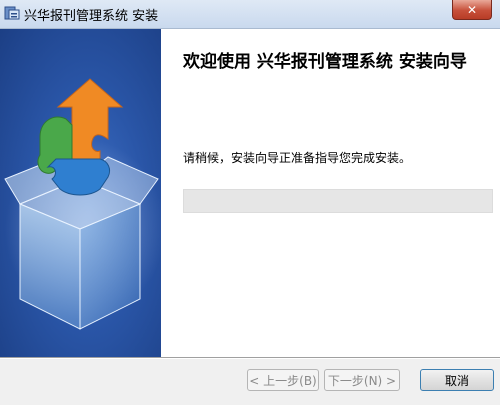 This screenshot has width=500, height=405. I want to click on cancel-button: 取消, so click(457, 380).